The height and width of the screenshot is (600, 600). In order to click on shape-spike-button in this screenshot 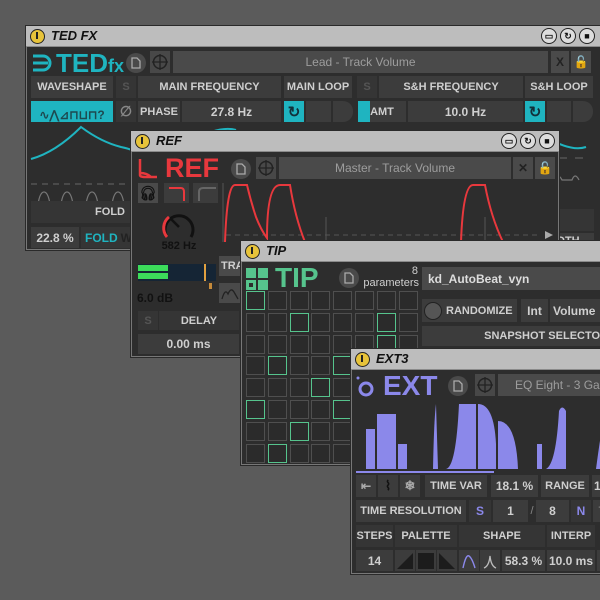, I will do `click(490, 560)`.